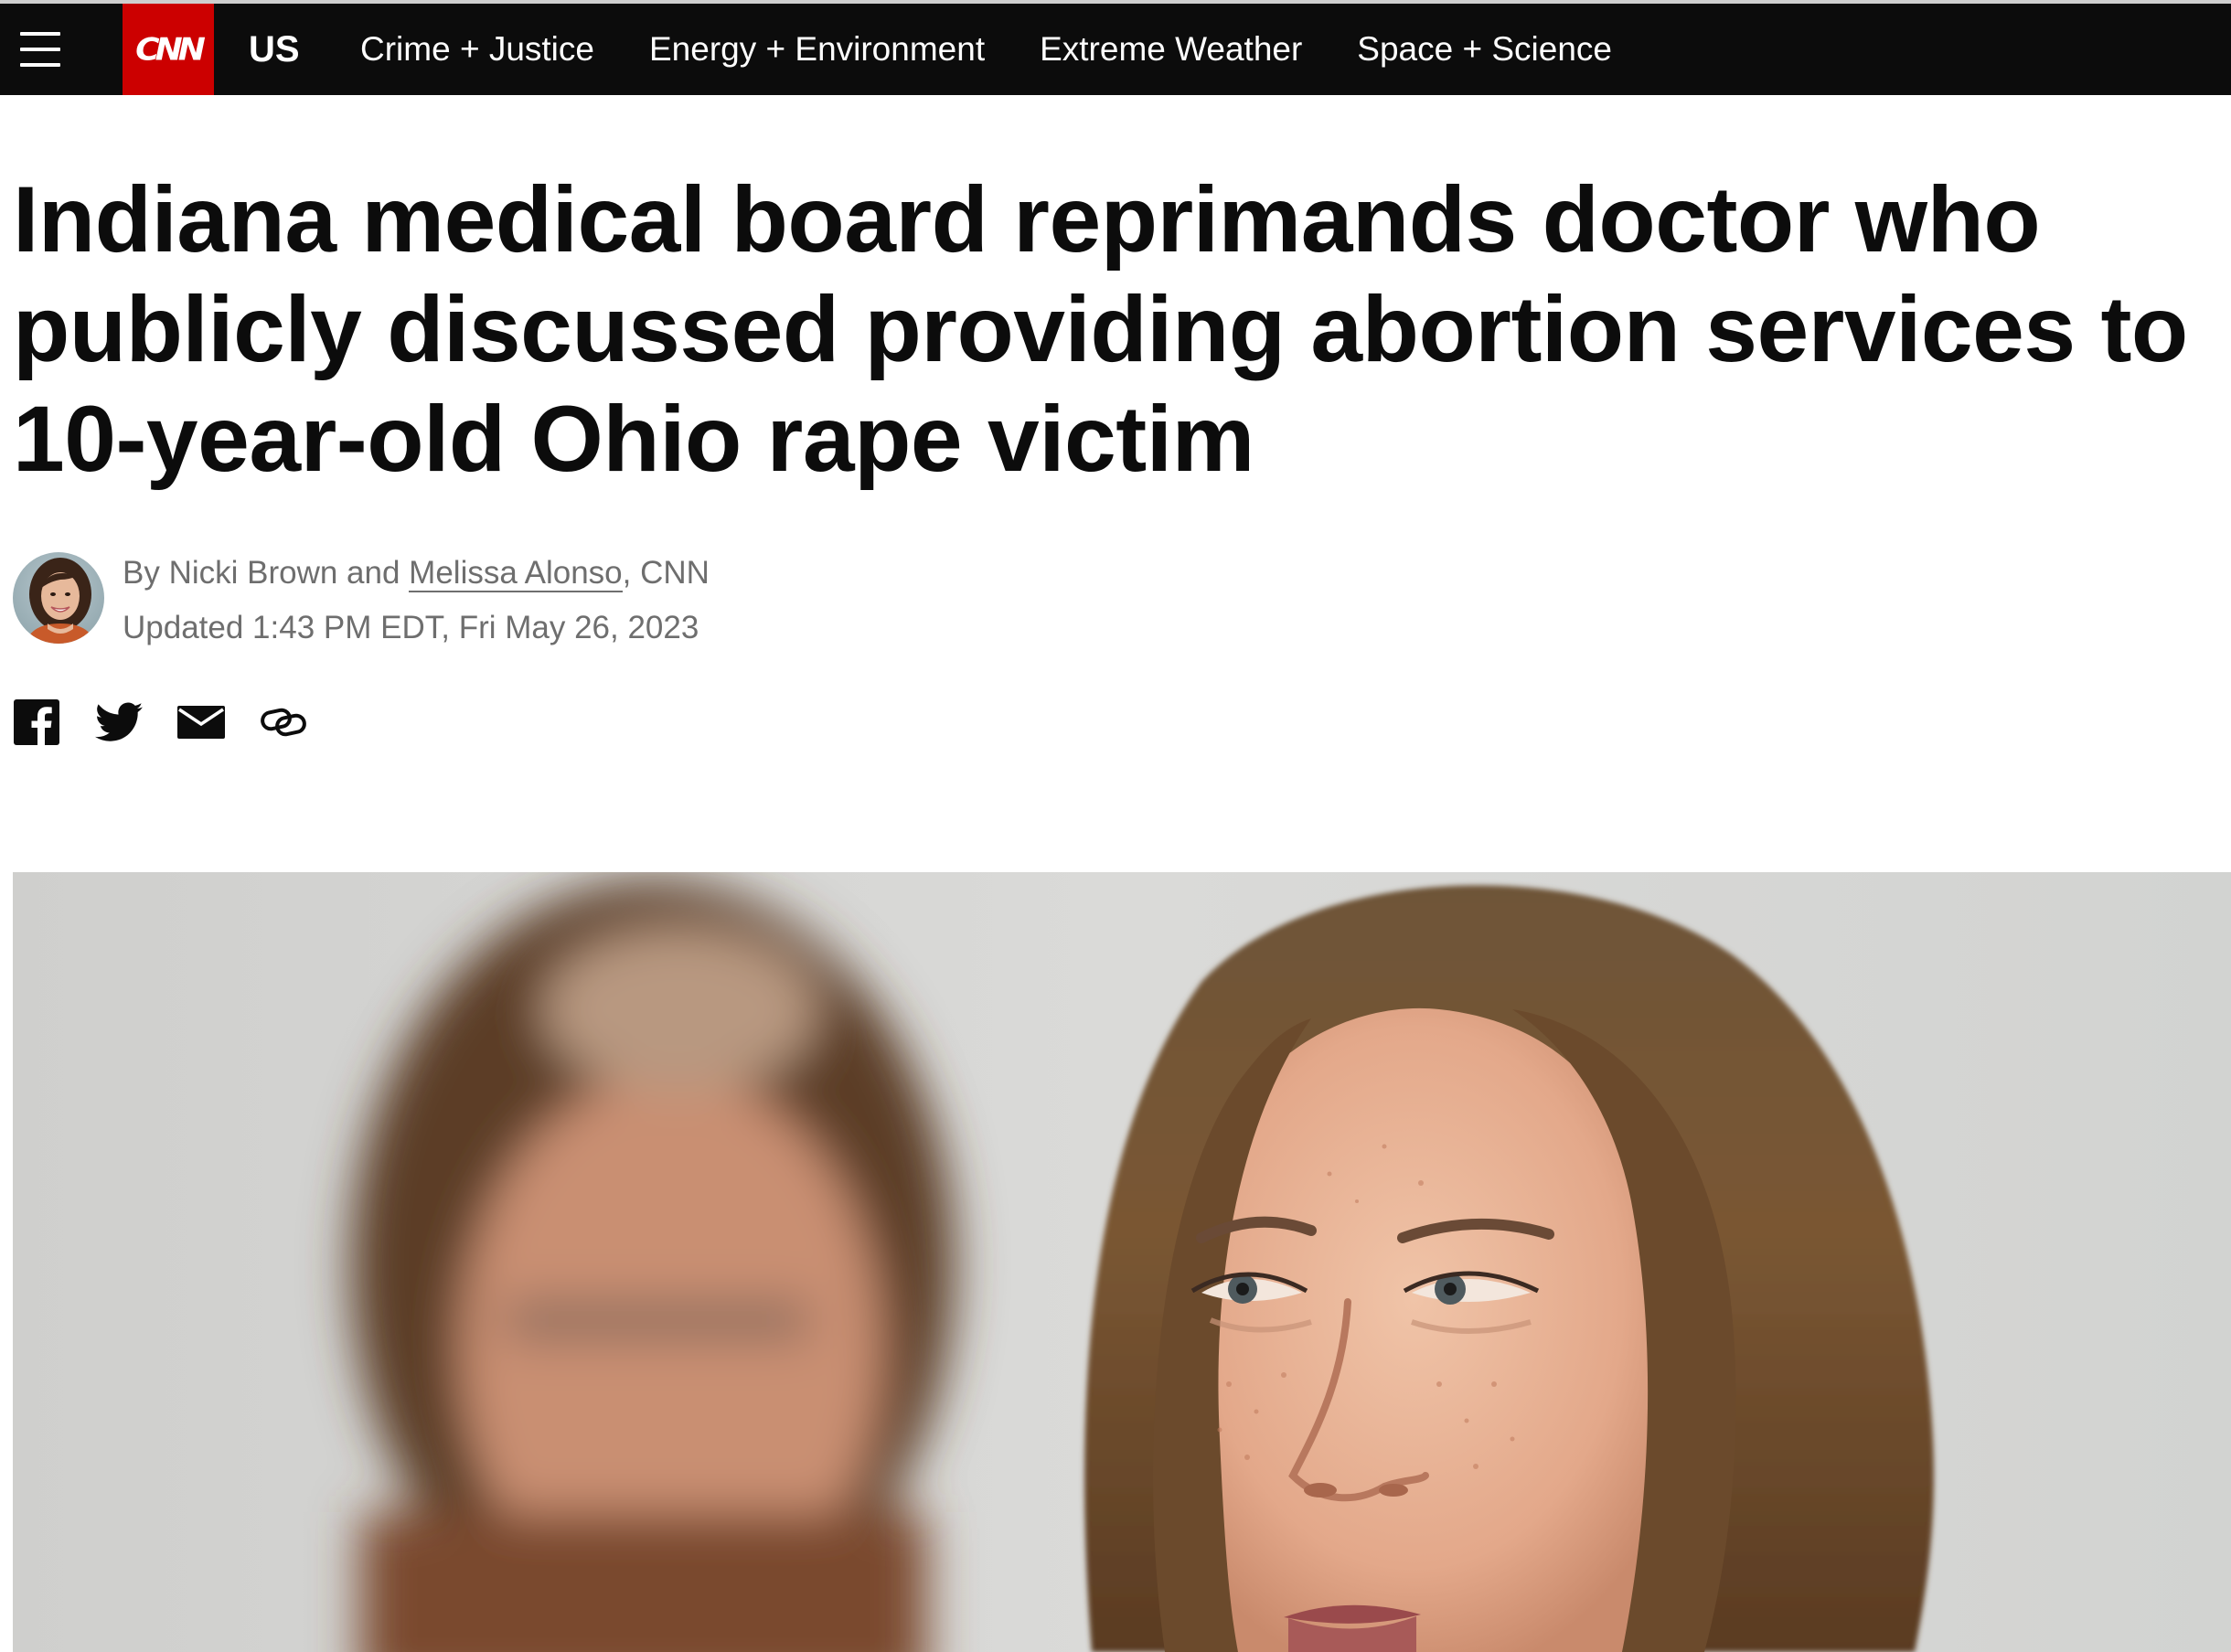  I want to click on author-avatar, so click(58, 598).